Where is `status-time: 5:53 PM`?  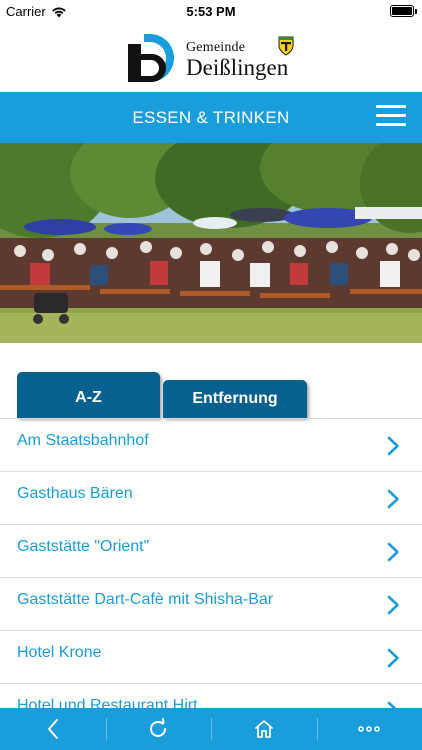
status-time: 5:53 PM is located at coordinates (211, 11).